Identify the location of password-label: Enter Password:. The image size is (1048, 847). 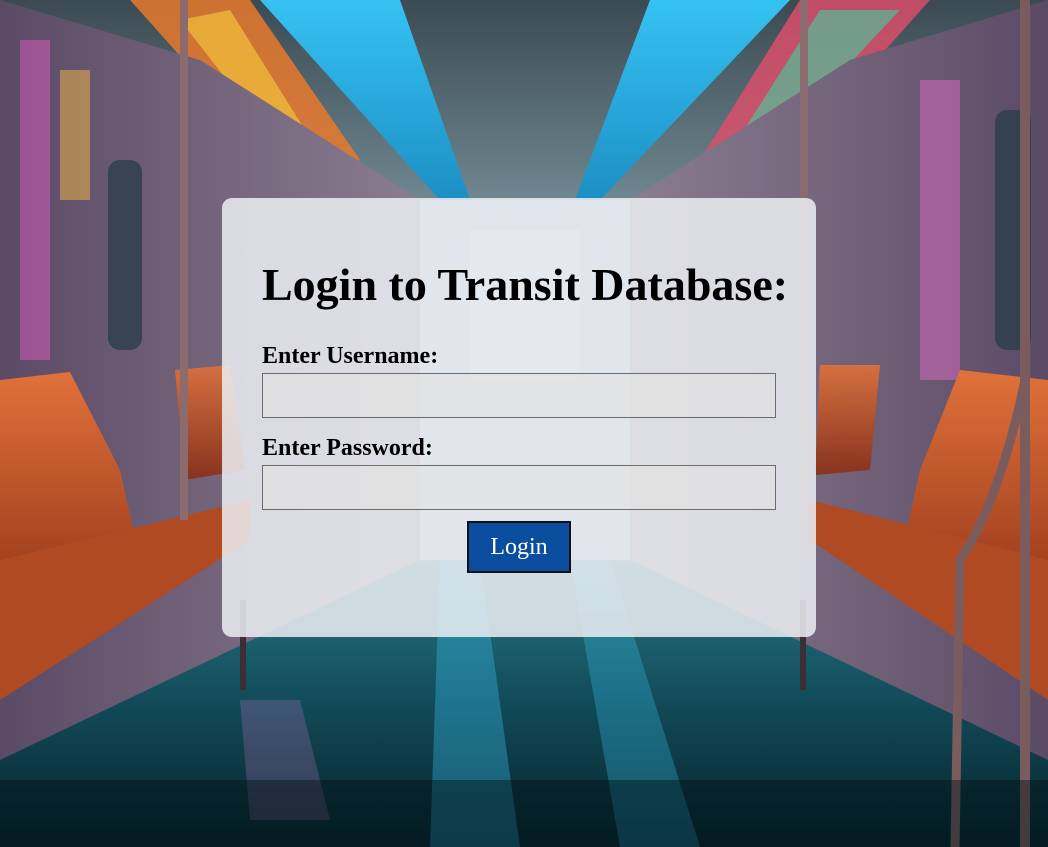
(347, 447).